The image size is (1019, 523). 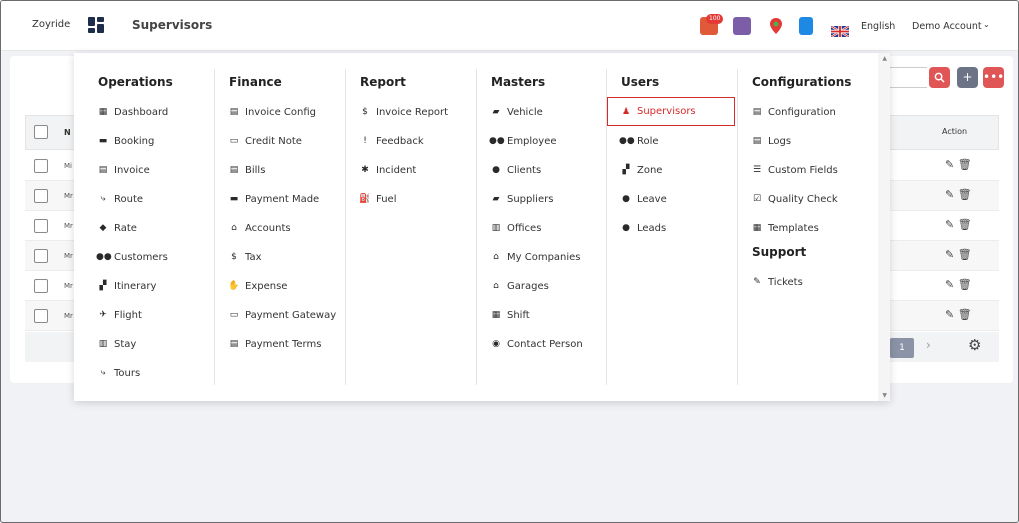 I want to click on menu-item-tax: $ Tax, so click(x=244, y=257).